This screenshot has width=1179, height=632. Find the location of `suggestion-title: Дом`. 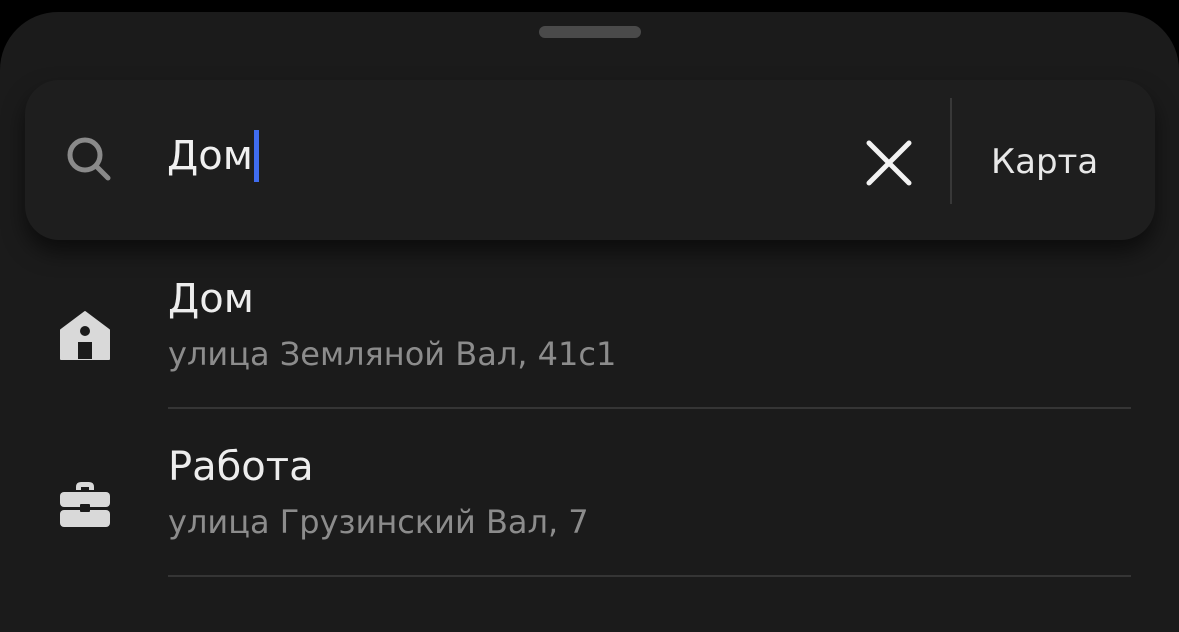

suggestion-title: Дом is located at coordinates (211, 299).